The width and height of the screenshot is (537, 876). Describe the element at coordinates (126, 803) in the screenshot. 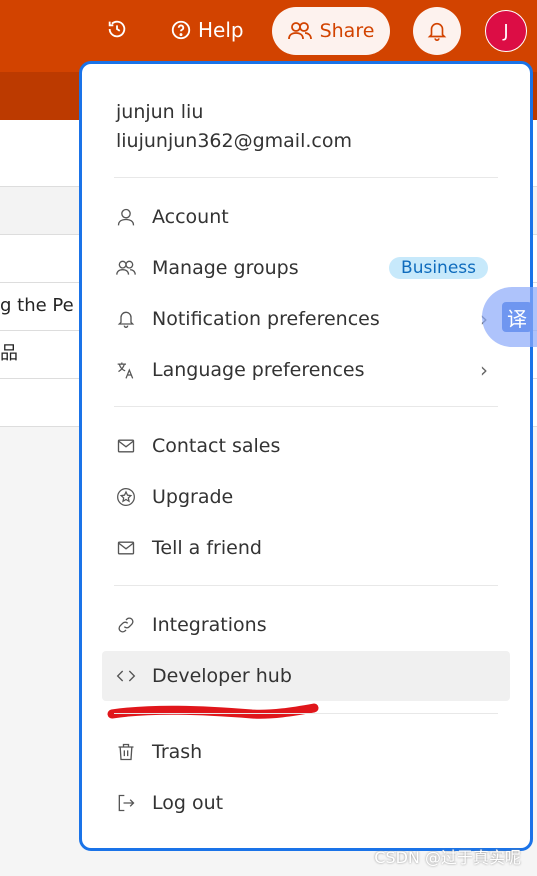

I see `sign-out-icon` at that location.